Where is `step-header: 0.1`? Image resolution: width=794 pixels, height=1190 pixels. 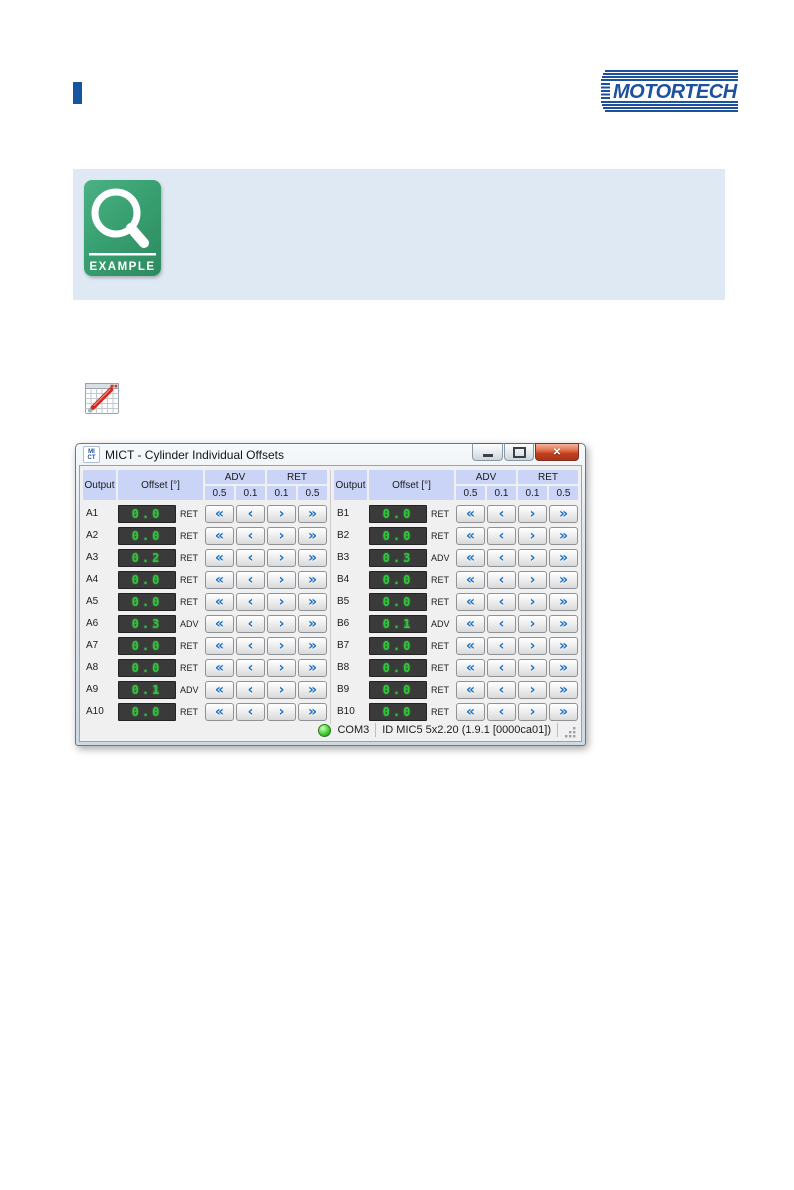 step-header: 0.1 is located at coordinates (532, 493).